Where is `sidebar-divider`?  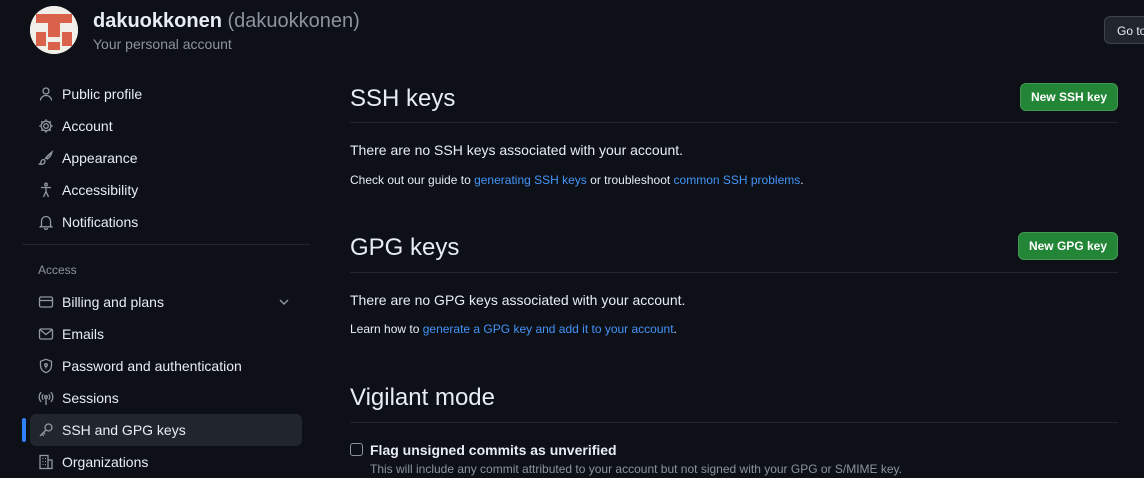
sidebar-divider is located at coordinates (166, 244).